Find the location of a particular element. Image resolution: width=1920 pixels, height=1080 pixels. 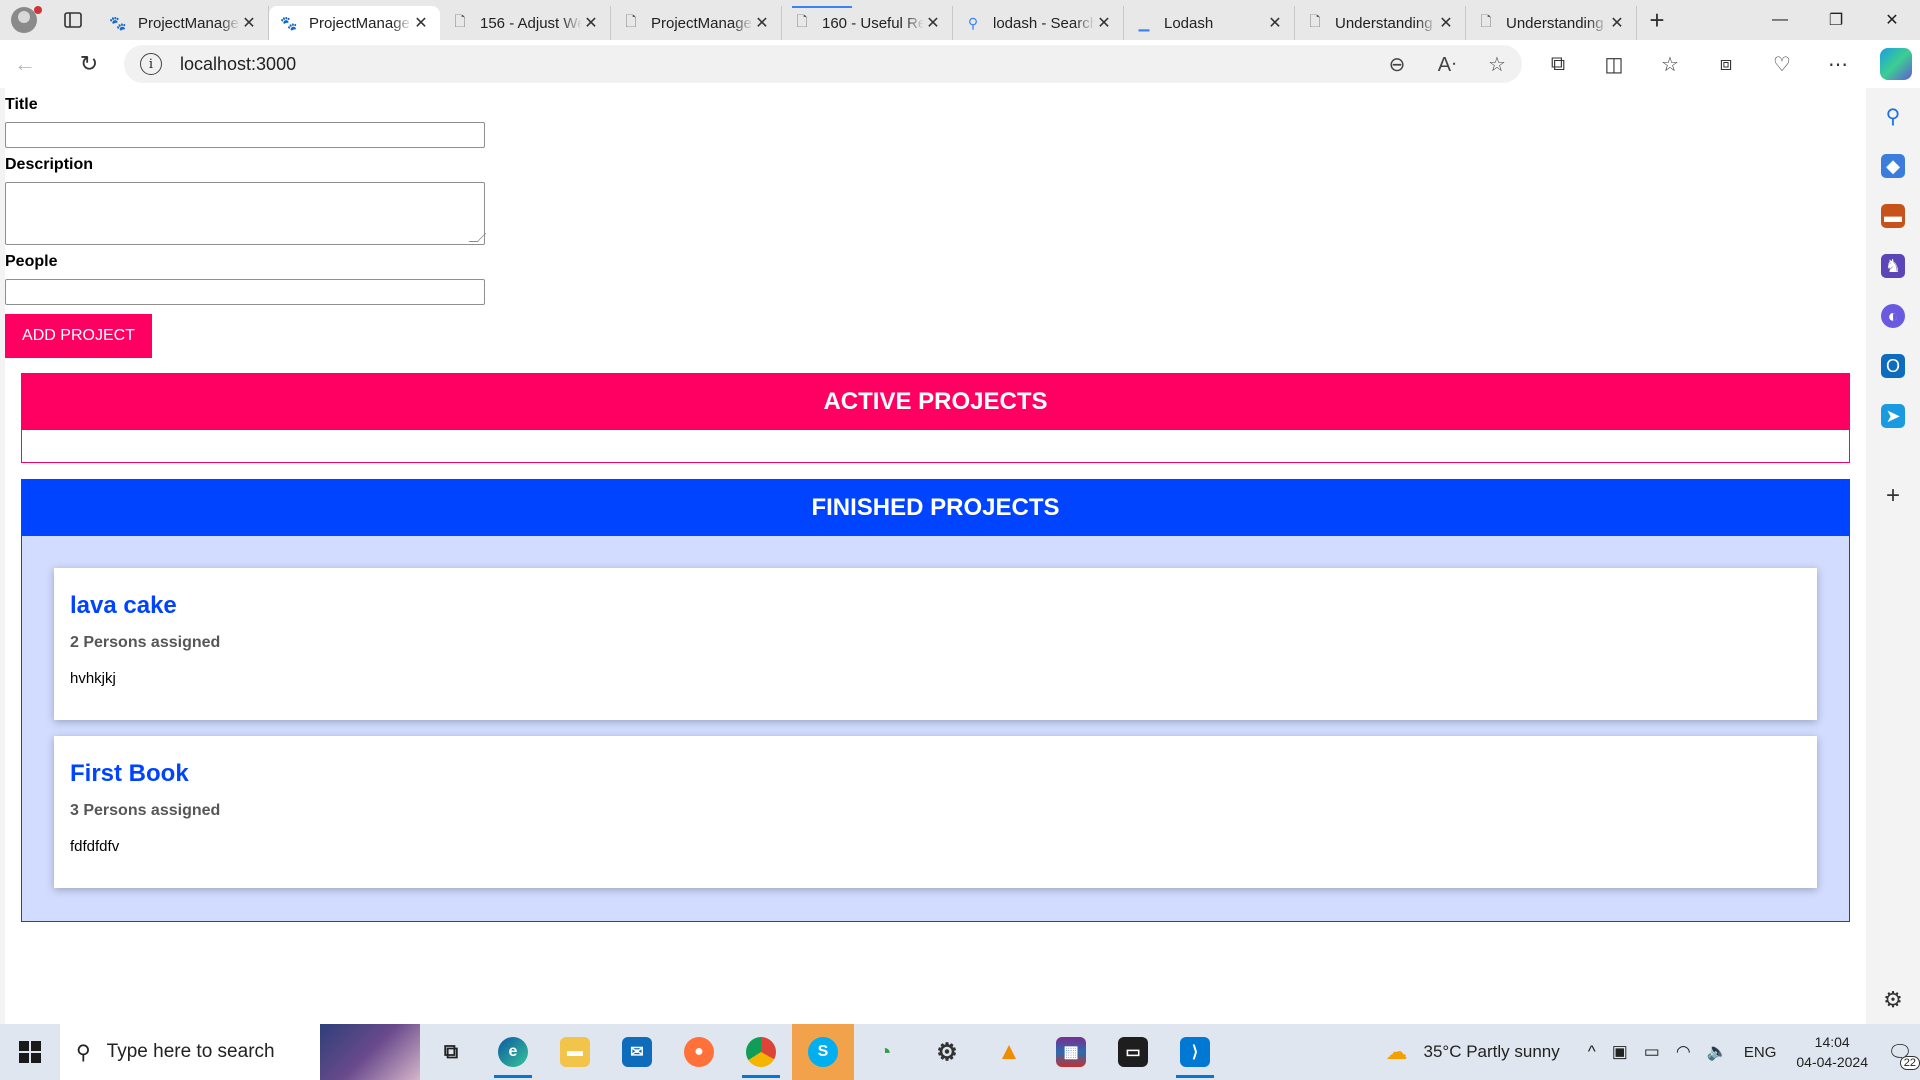

tab-projectmanager-1: 🐾 ProjectManager ✕ is located at coordinates (183, 23).